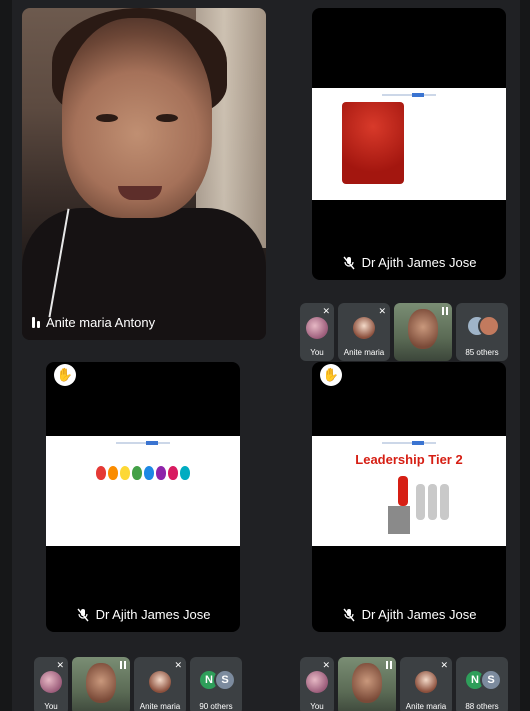 The height and width of the screenshot is (711, 530). I want to click on presentation-tile-bottom-right: ✋ Leadership Tier 2 Dr Ajith James Jose, so click(409, 497).